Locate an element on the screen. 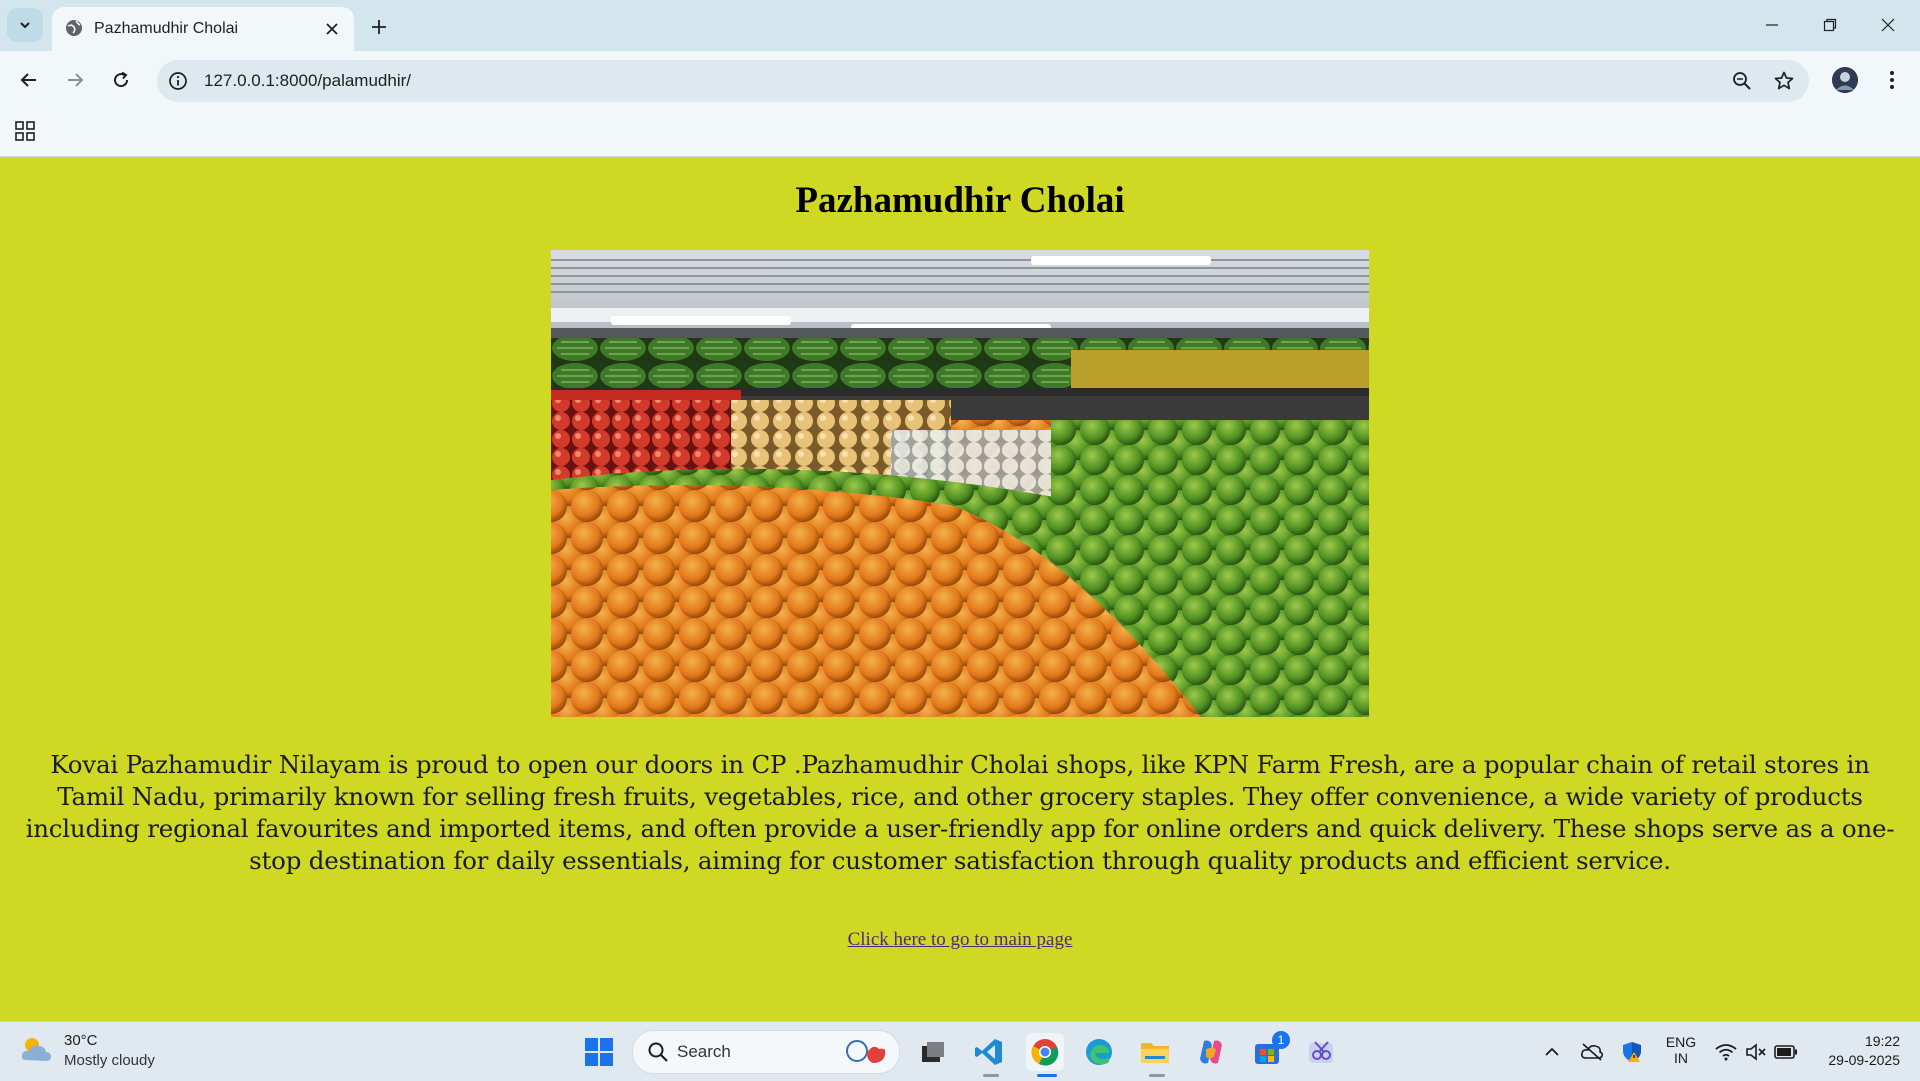 The image size is (1920, 1081). vscode-app is located at coordinates (989, 1052).